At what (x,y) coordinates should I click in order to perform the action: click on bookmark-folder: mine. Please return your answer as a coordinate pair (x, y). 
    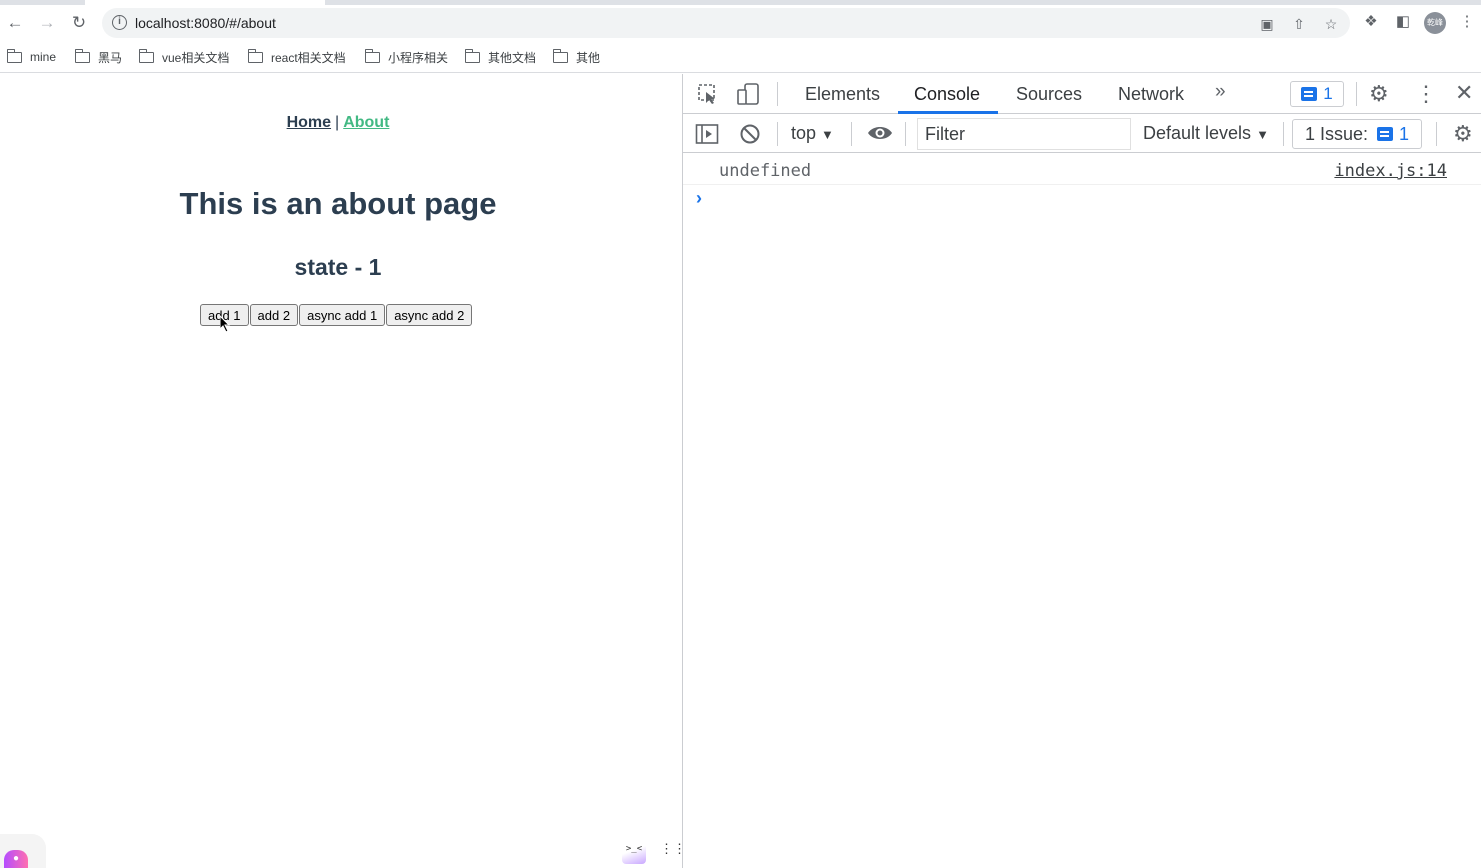
    Looking at the image, I should click on (31, 57).